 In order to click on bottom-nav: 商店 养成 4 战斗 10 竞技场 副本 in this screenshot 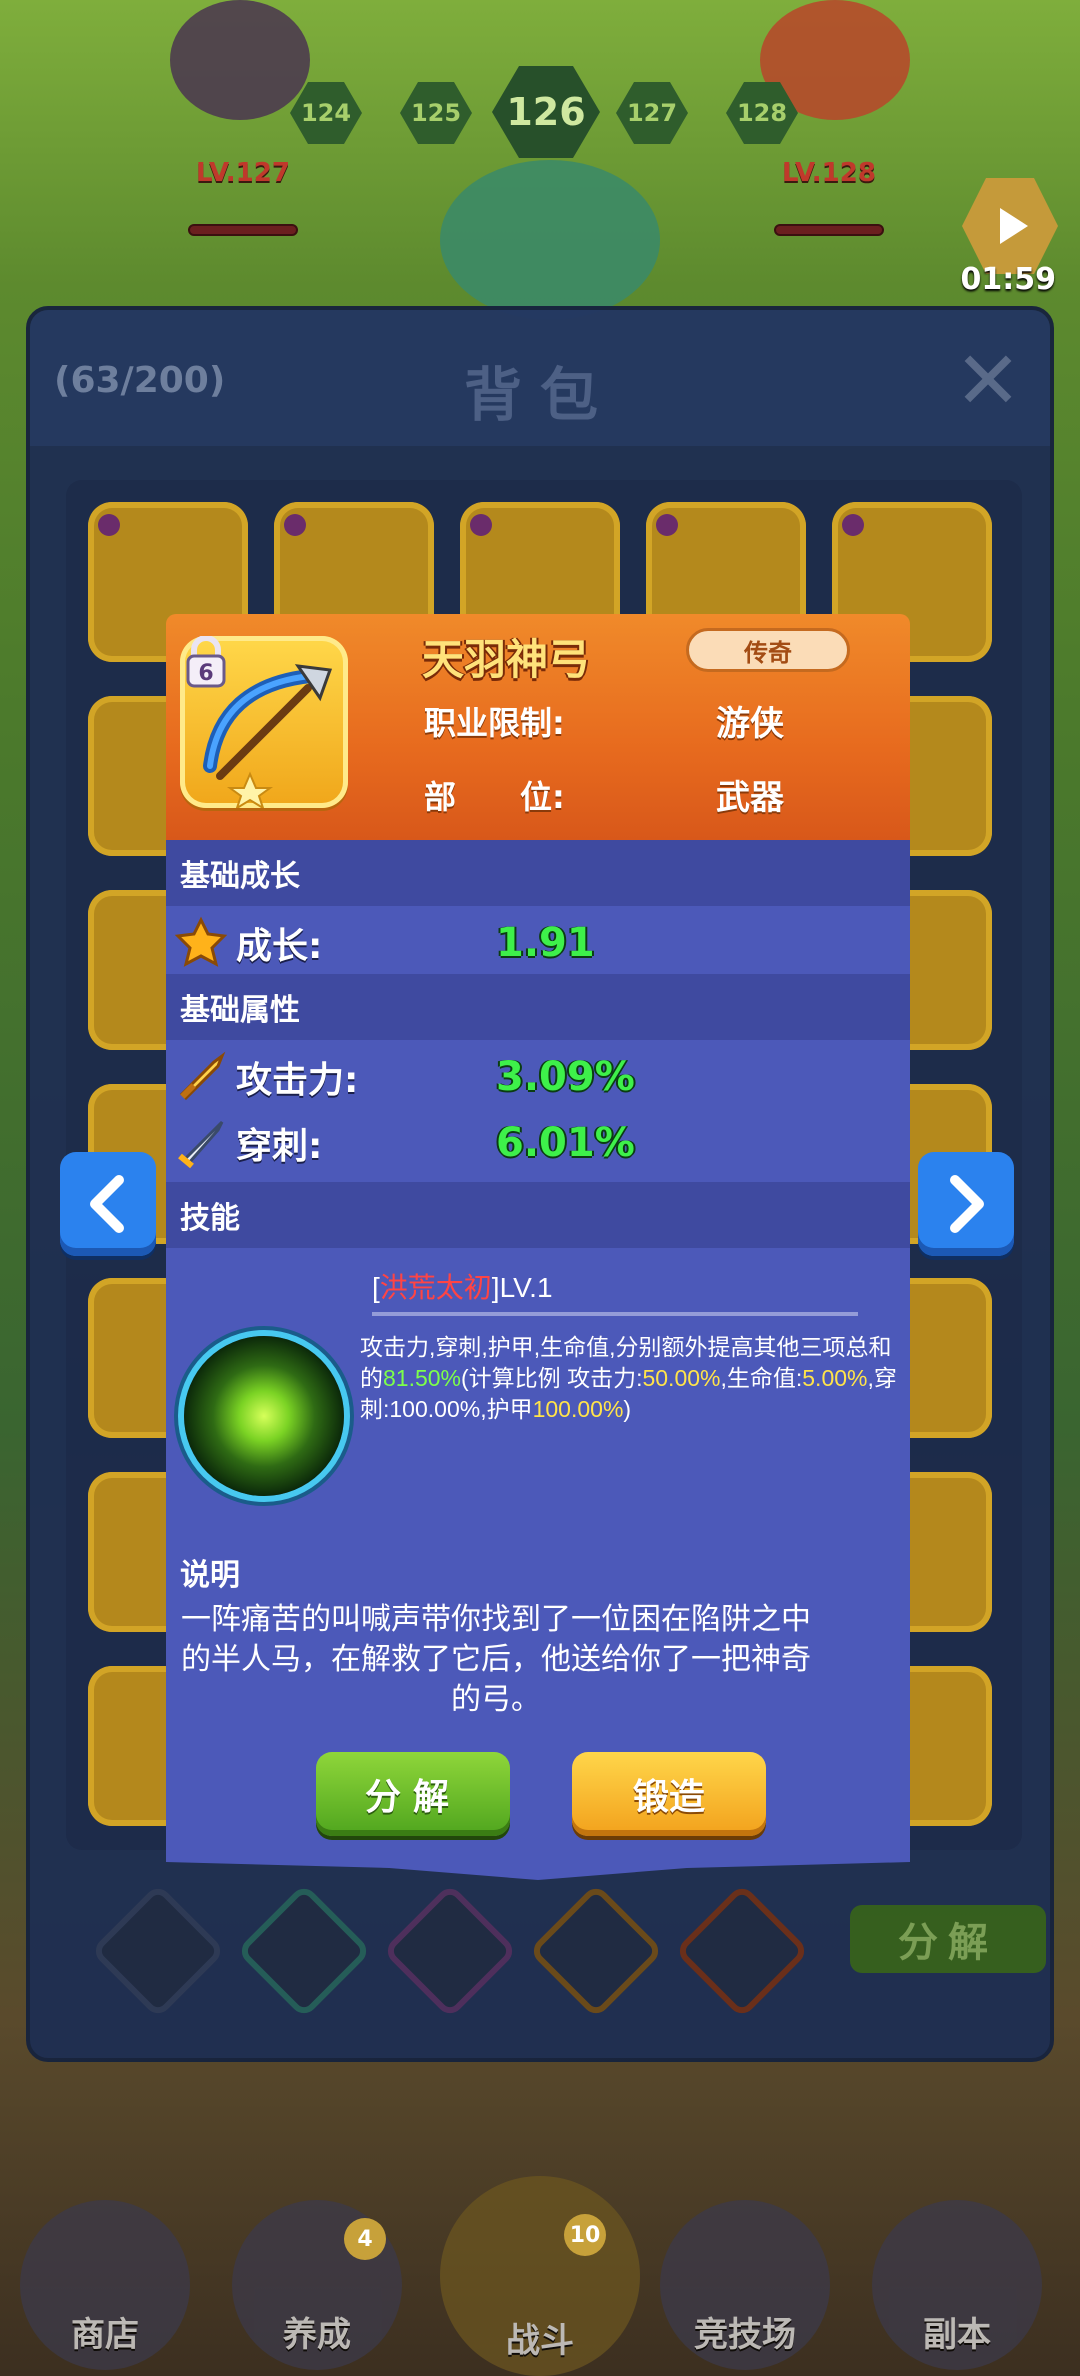, I will do `click(540, 2273)`.